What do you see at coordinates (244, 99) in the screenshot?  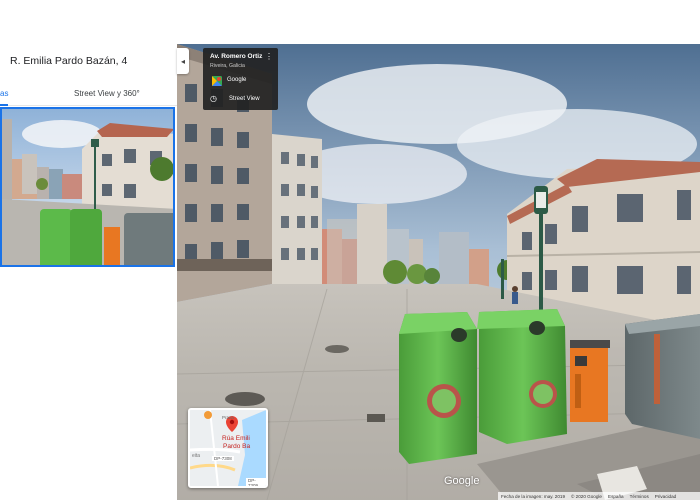 I see `street-view-label: Street View` at bounding box center [244, 99].